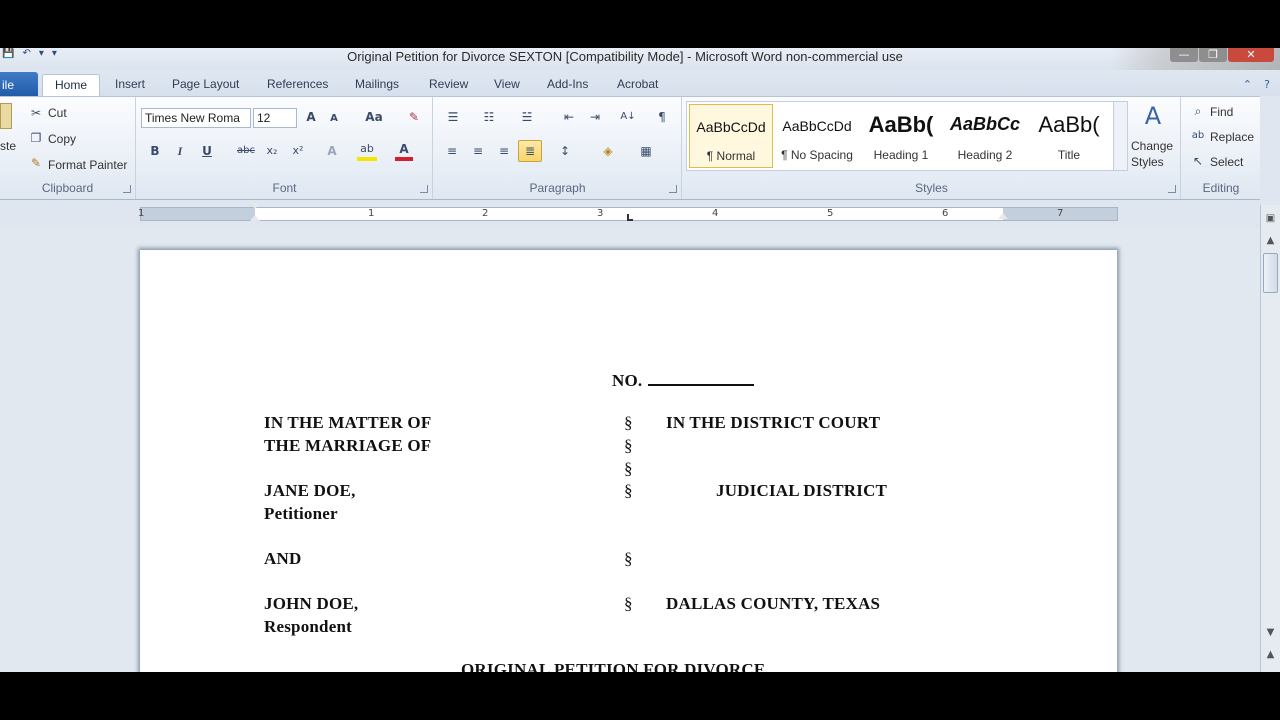 The width and height of the screenshot is (1280, 720). Describe the element at coordinates (180, 151) in the screenshot. I see `italic-button: I` at that location.